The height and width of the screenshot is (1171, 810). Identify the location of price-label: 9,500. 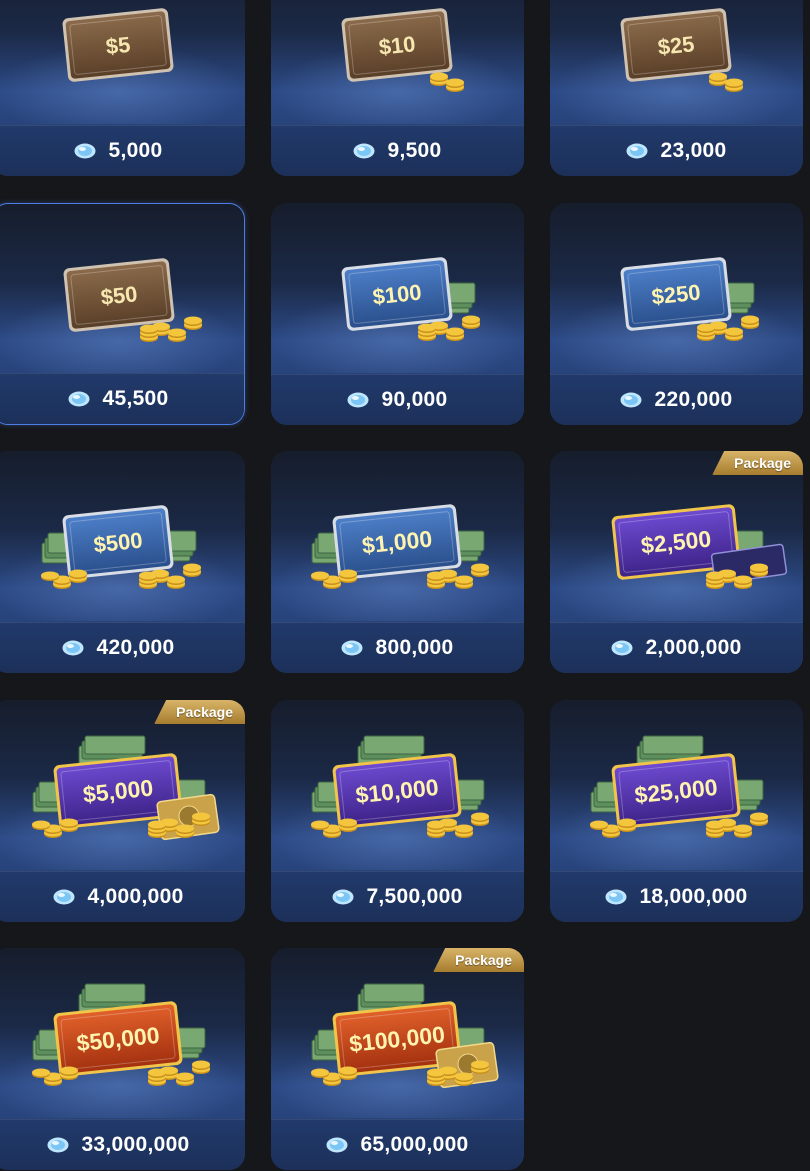
(414, 150).